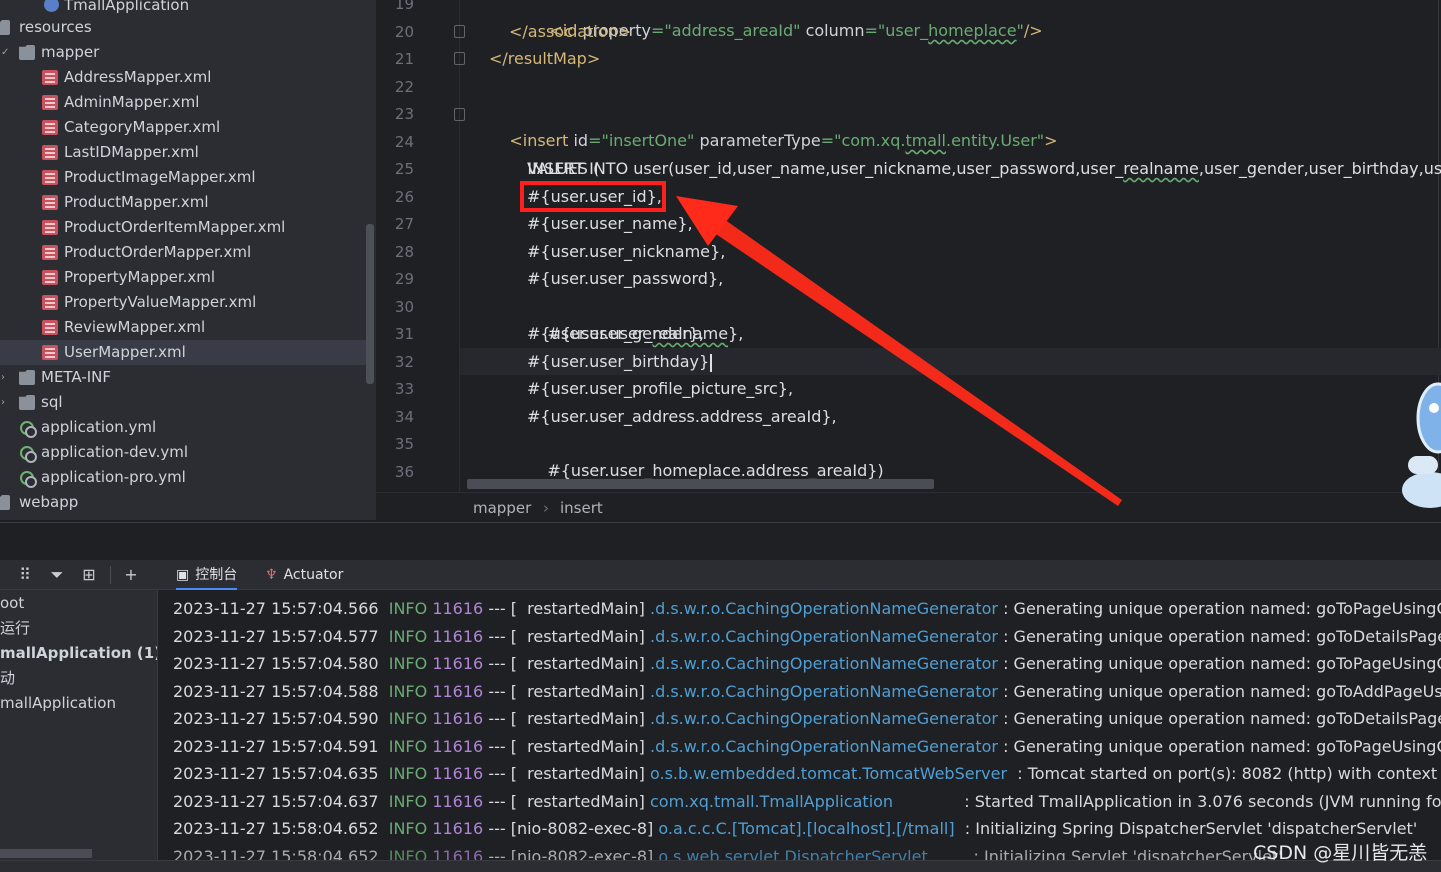 This screenshot has height=872, width=1441. I want to click on line-number: 28, so click(404, 252).